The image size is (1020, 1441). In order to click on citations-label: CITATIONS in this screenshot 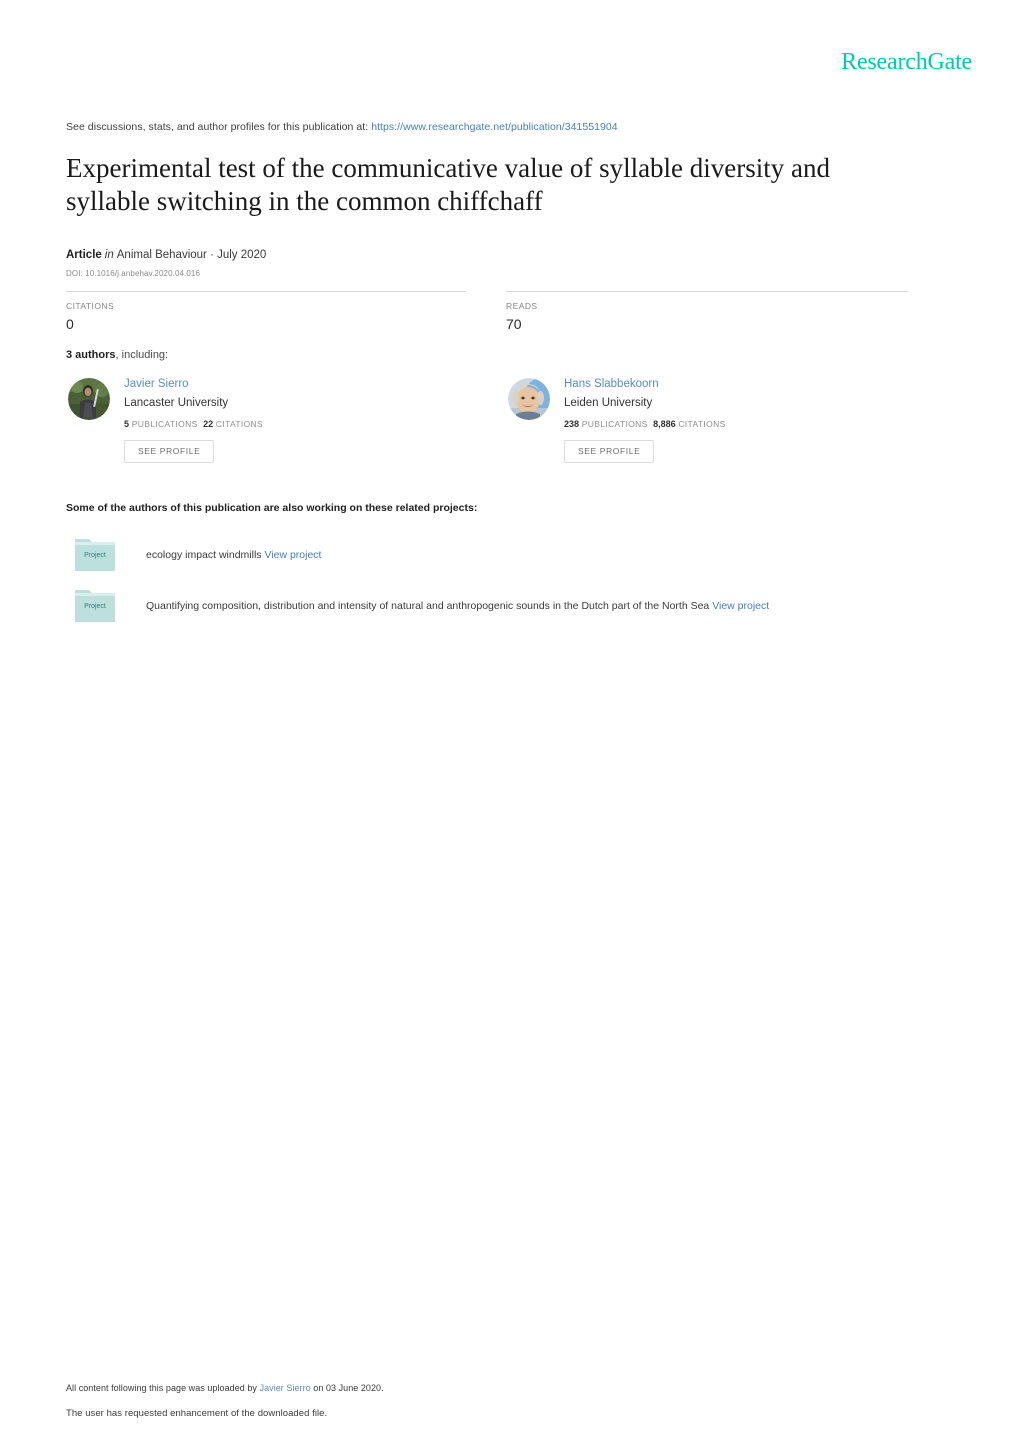, I will do `click(90, 306)`.